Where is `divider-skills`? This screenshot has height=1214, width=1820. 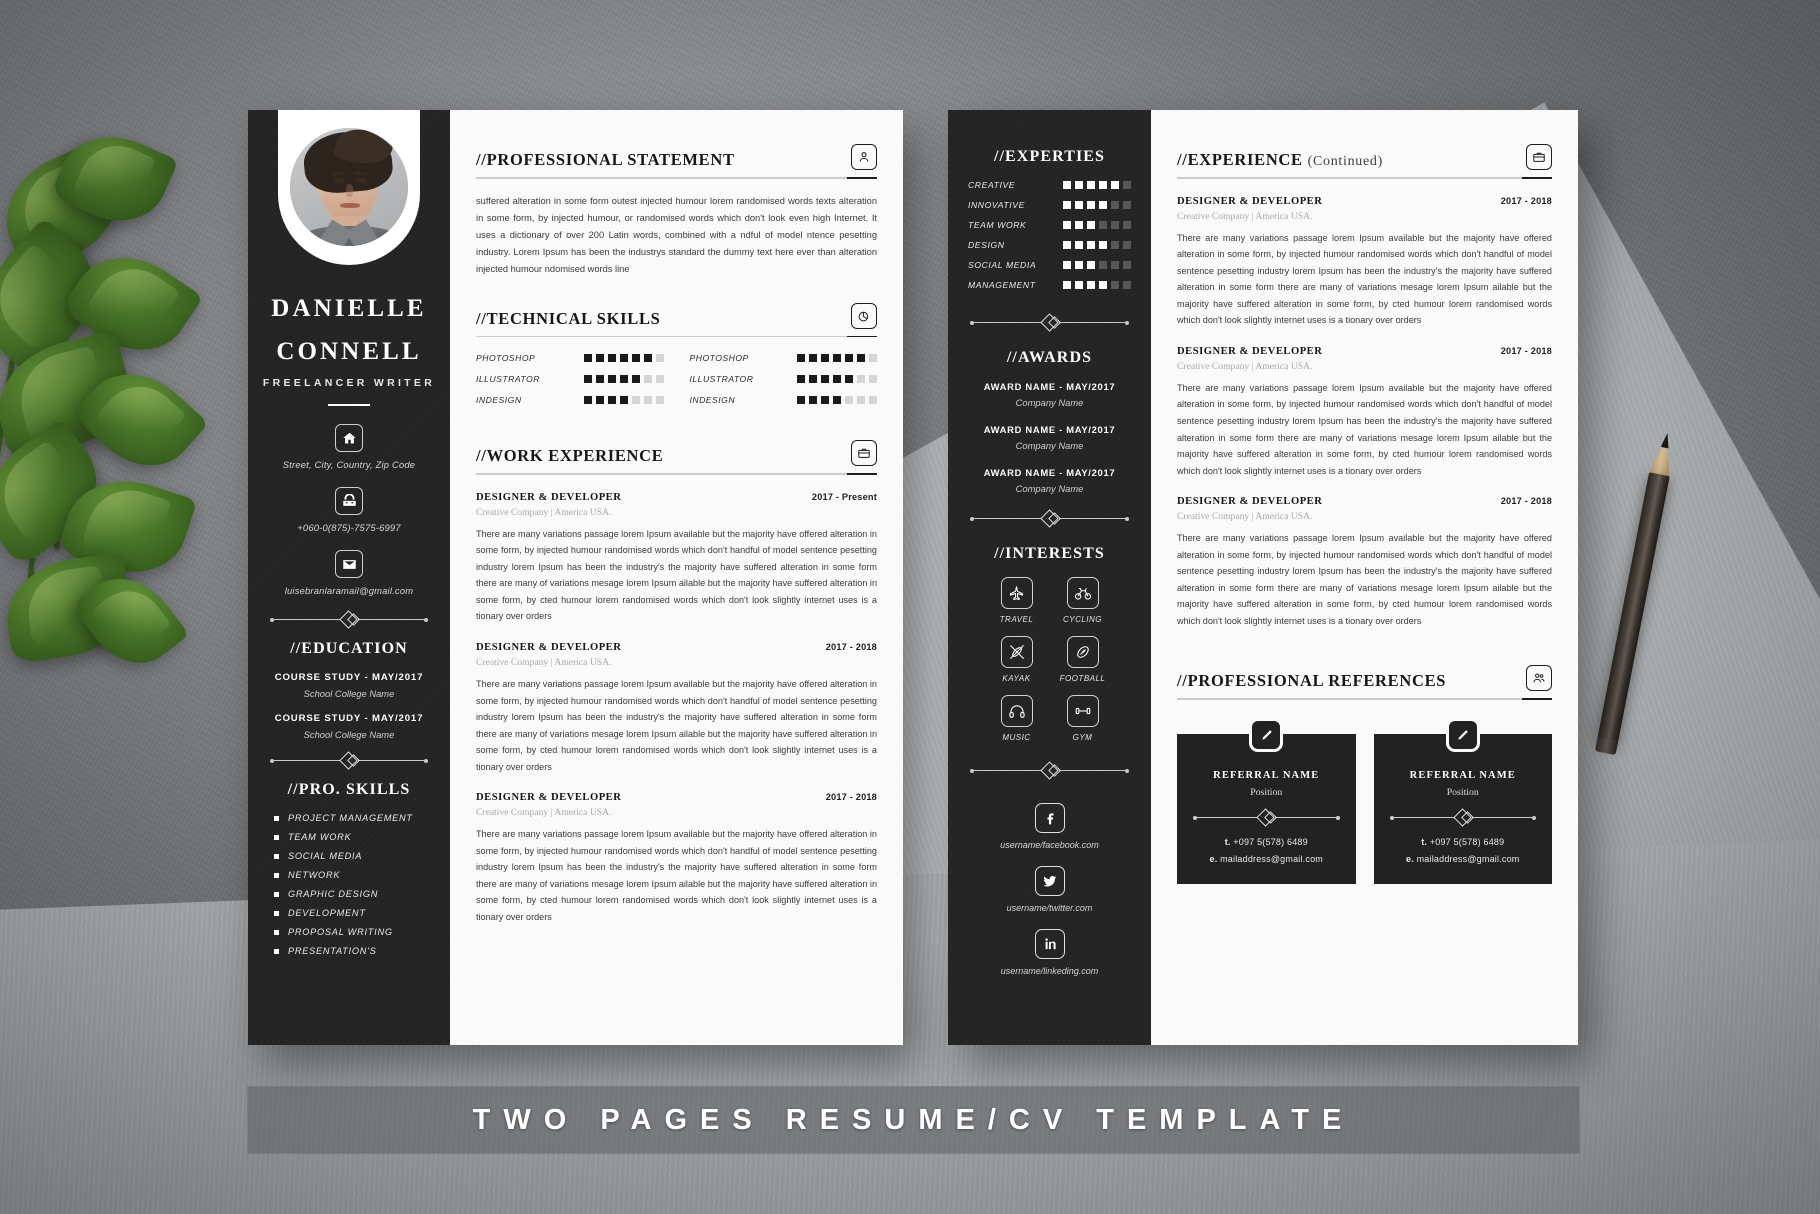 divider-skills is located at coordinates (349, 760).